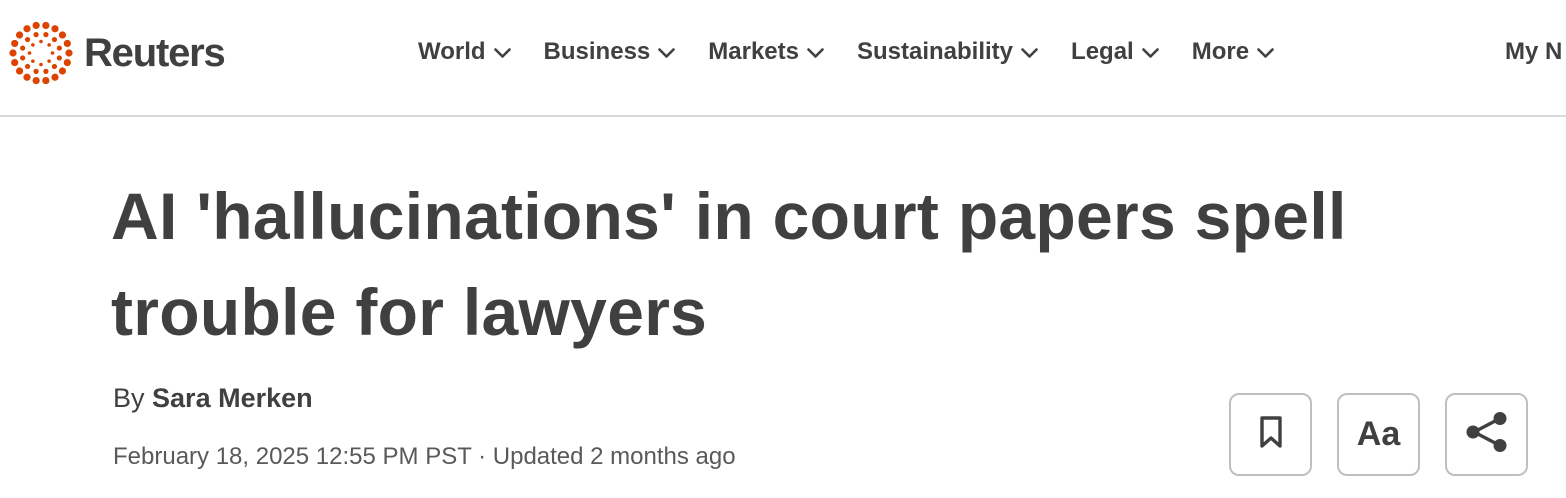  I want to click on bookmark-button, so click(1270, 434).